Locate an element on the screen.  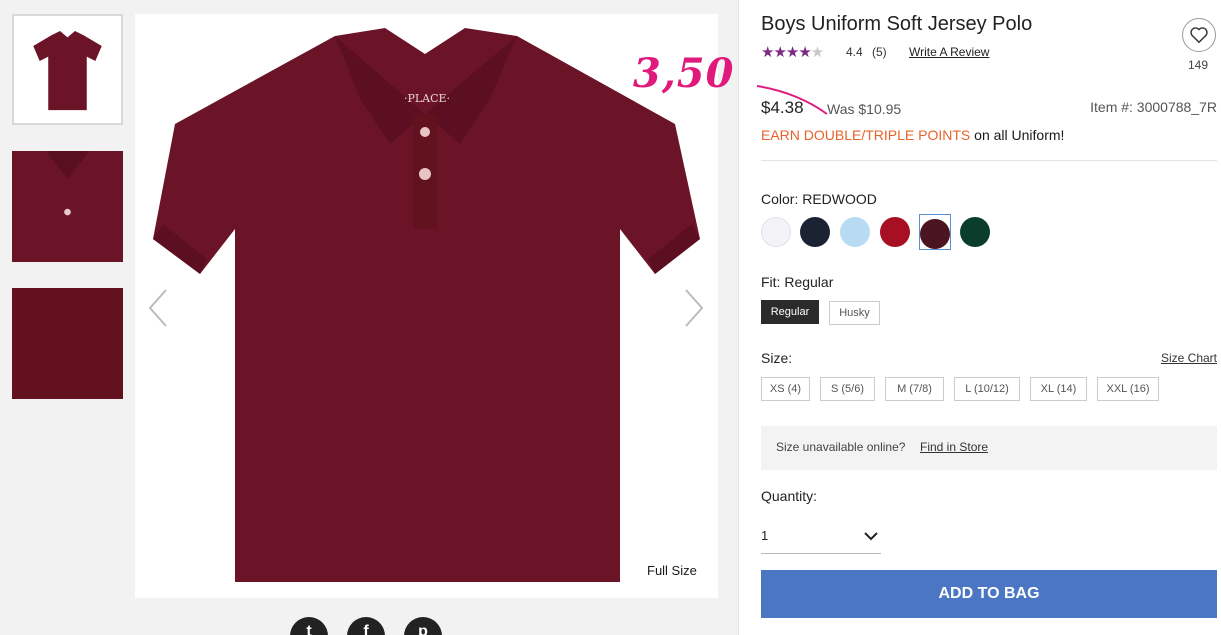
review-count: (5) is located at coordinates (879, 52).